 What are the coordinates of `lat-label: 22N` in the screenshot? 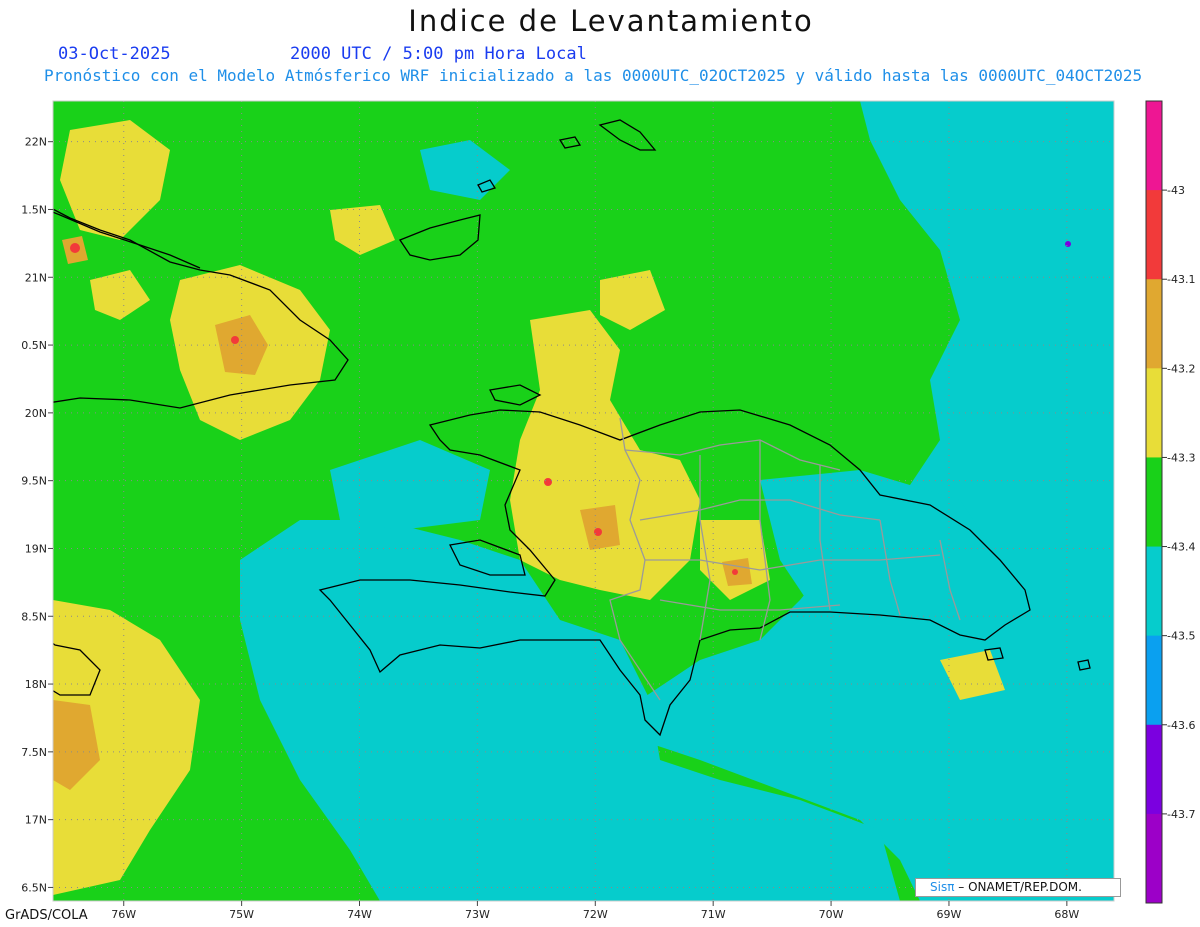 It's located at (36, 142).